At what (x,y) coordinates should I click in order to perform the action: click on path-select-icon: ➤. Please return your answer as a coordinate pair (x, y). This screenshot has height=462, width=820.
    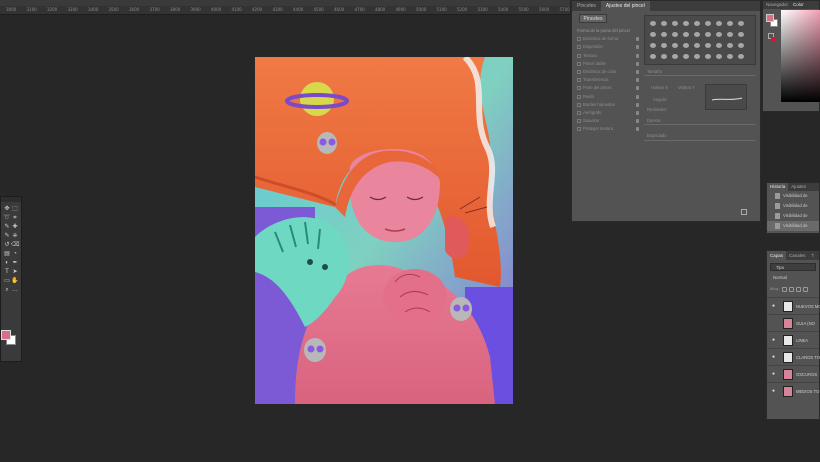
    Looking at the image, I should click on (15, 272).